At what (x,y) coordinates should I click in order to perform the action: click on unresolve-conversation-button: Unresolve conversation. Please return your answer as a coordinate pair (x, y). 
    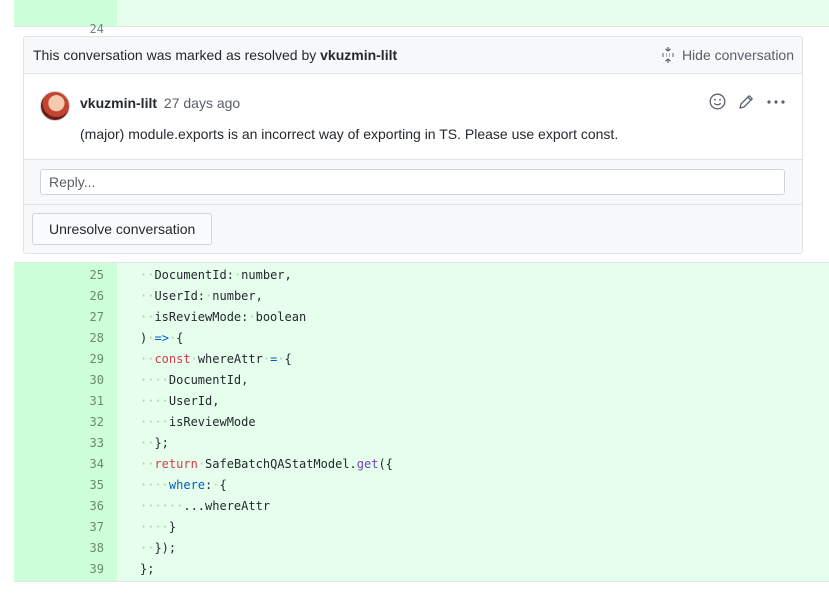
    Looking at the image, I should click on (122, 229).